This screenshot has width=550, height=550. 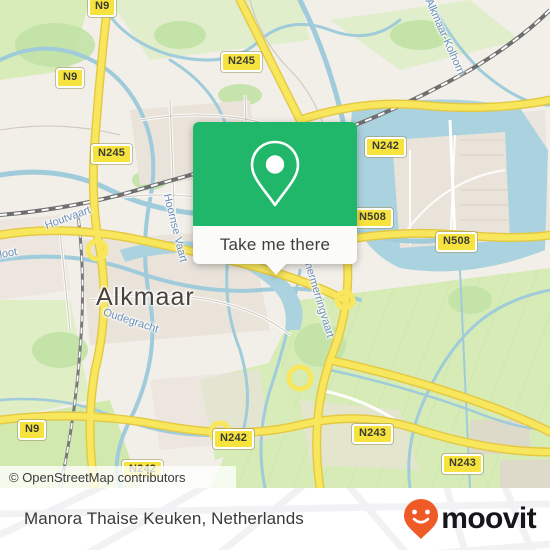 I want to click on road-shield-n9-upper: N9, so click(x=70, y=78).